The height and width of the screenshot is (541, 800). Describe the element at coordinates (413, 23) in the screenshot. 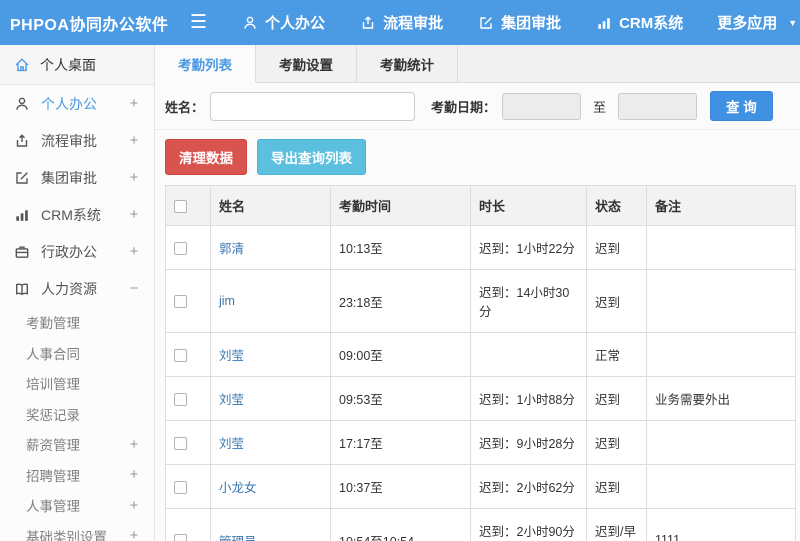

I see `topbar-item-label: 流程审批` at that location.